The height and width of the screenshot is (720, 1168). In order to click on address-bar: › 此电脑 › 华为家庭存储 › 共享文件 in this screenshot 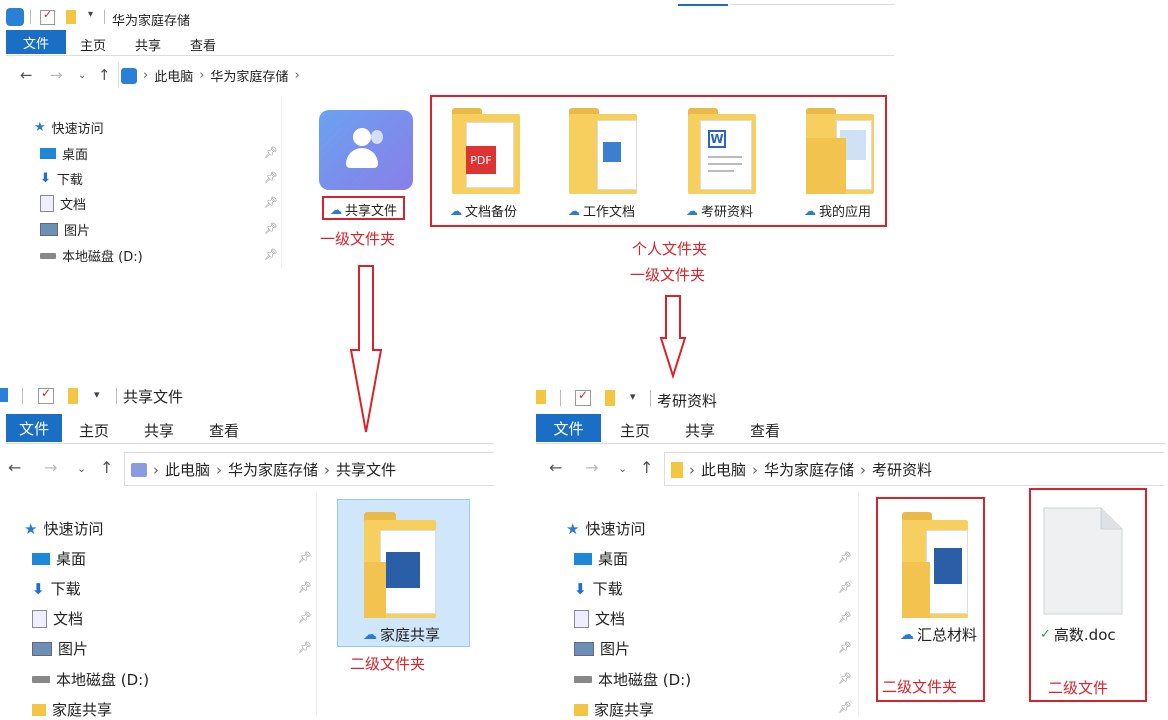, I will do `click(309, 469)`.